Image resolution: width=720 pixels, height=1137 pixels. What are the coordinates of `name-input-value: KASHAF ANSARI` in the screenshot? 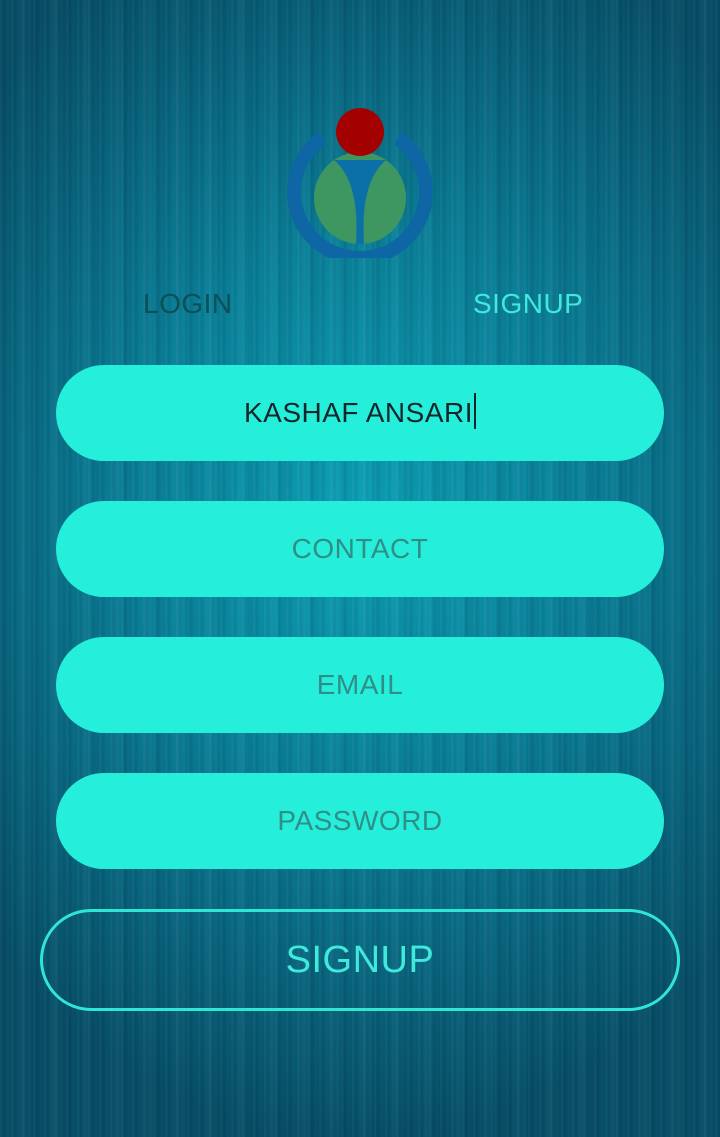 It's located at (358, 412).